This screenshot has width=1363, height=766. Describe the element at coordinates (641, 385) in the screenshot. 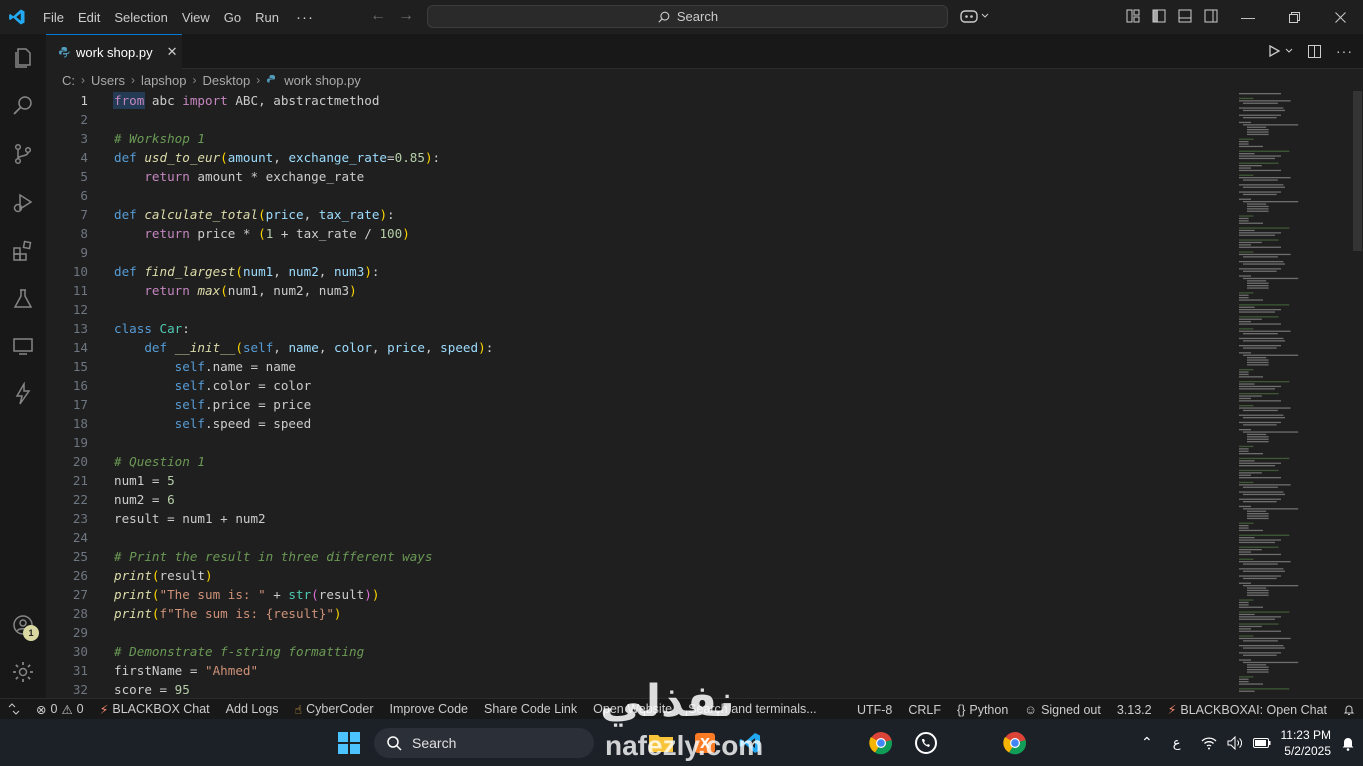

I see `code-line: 16 self.color = color` at that location.